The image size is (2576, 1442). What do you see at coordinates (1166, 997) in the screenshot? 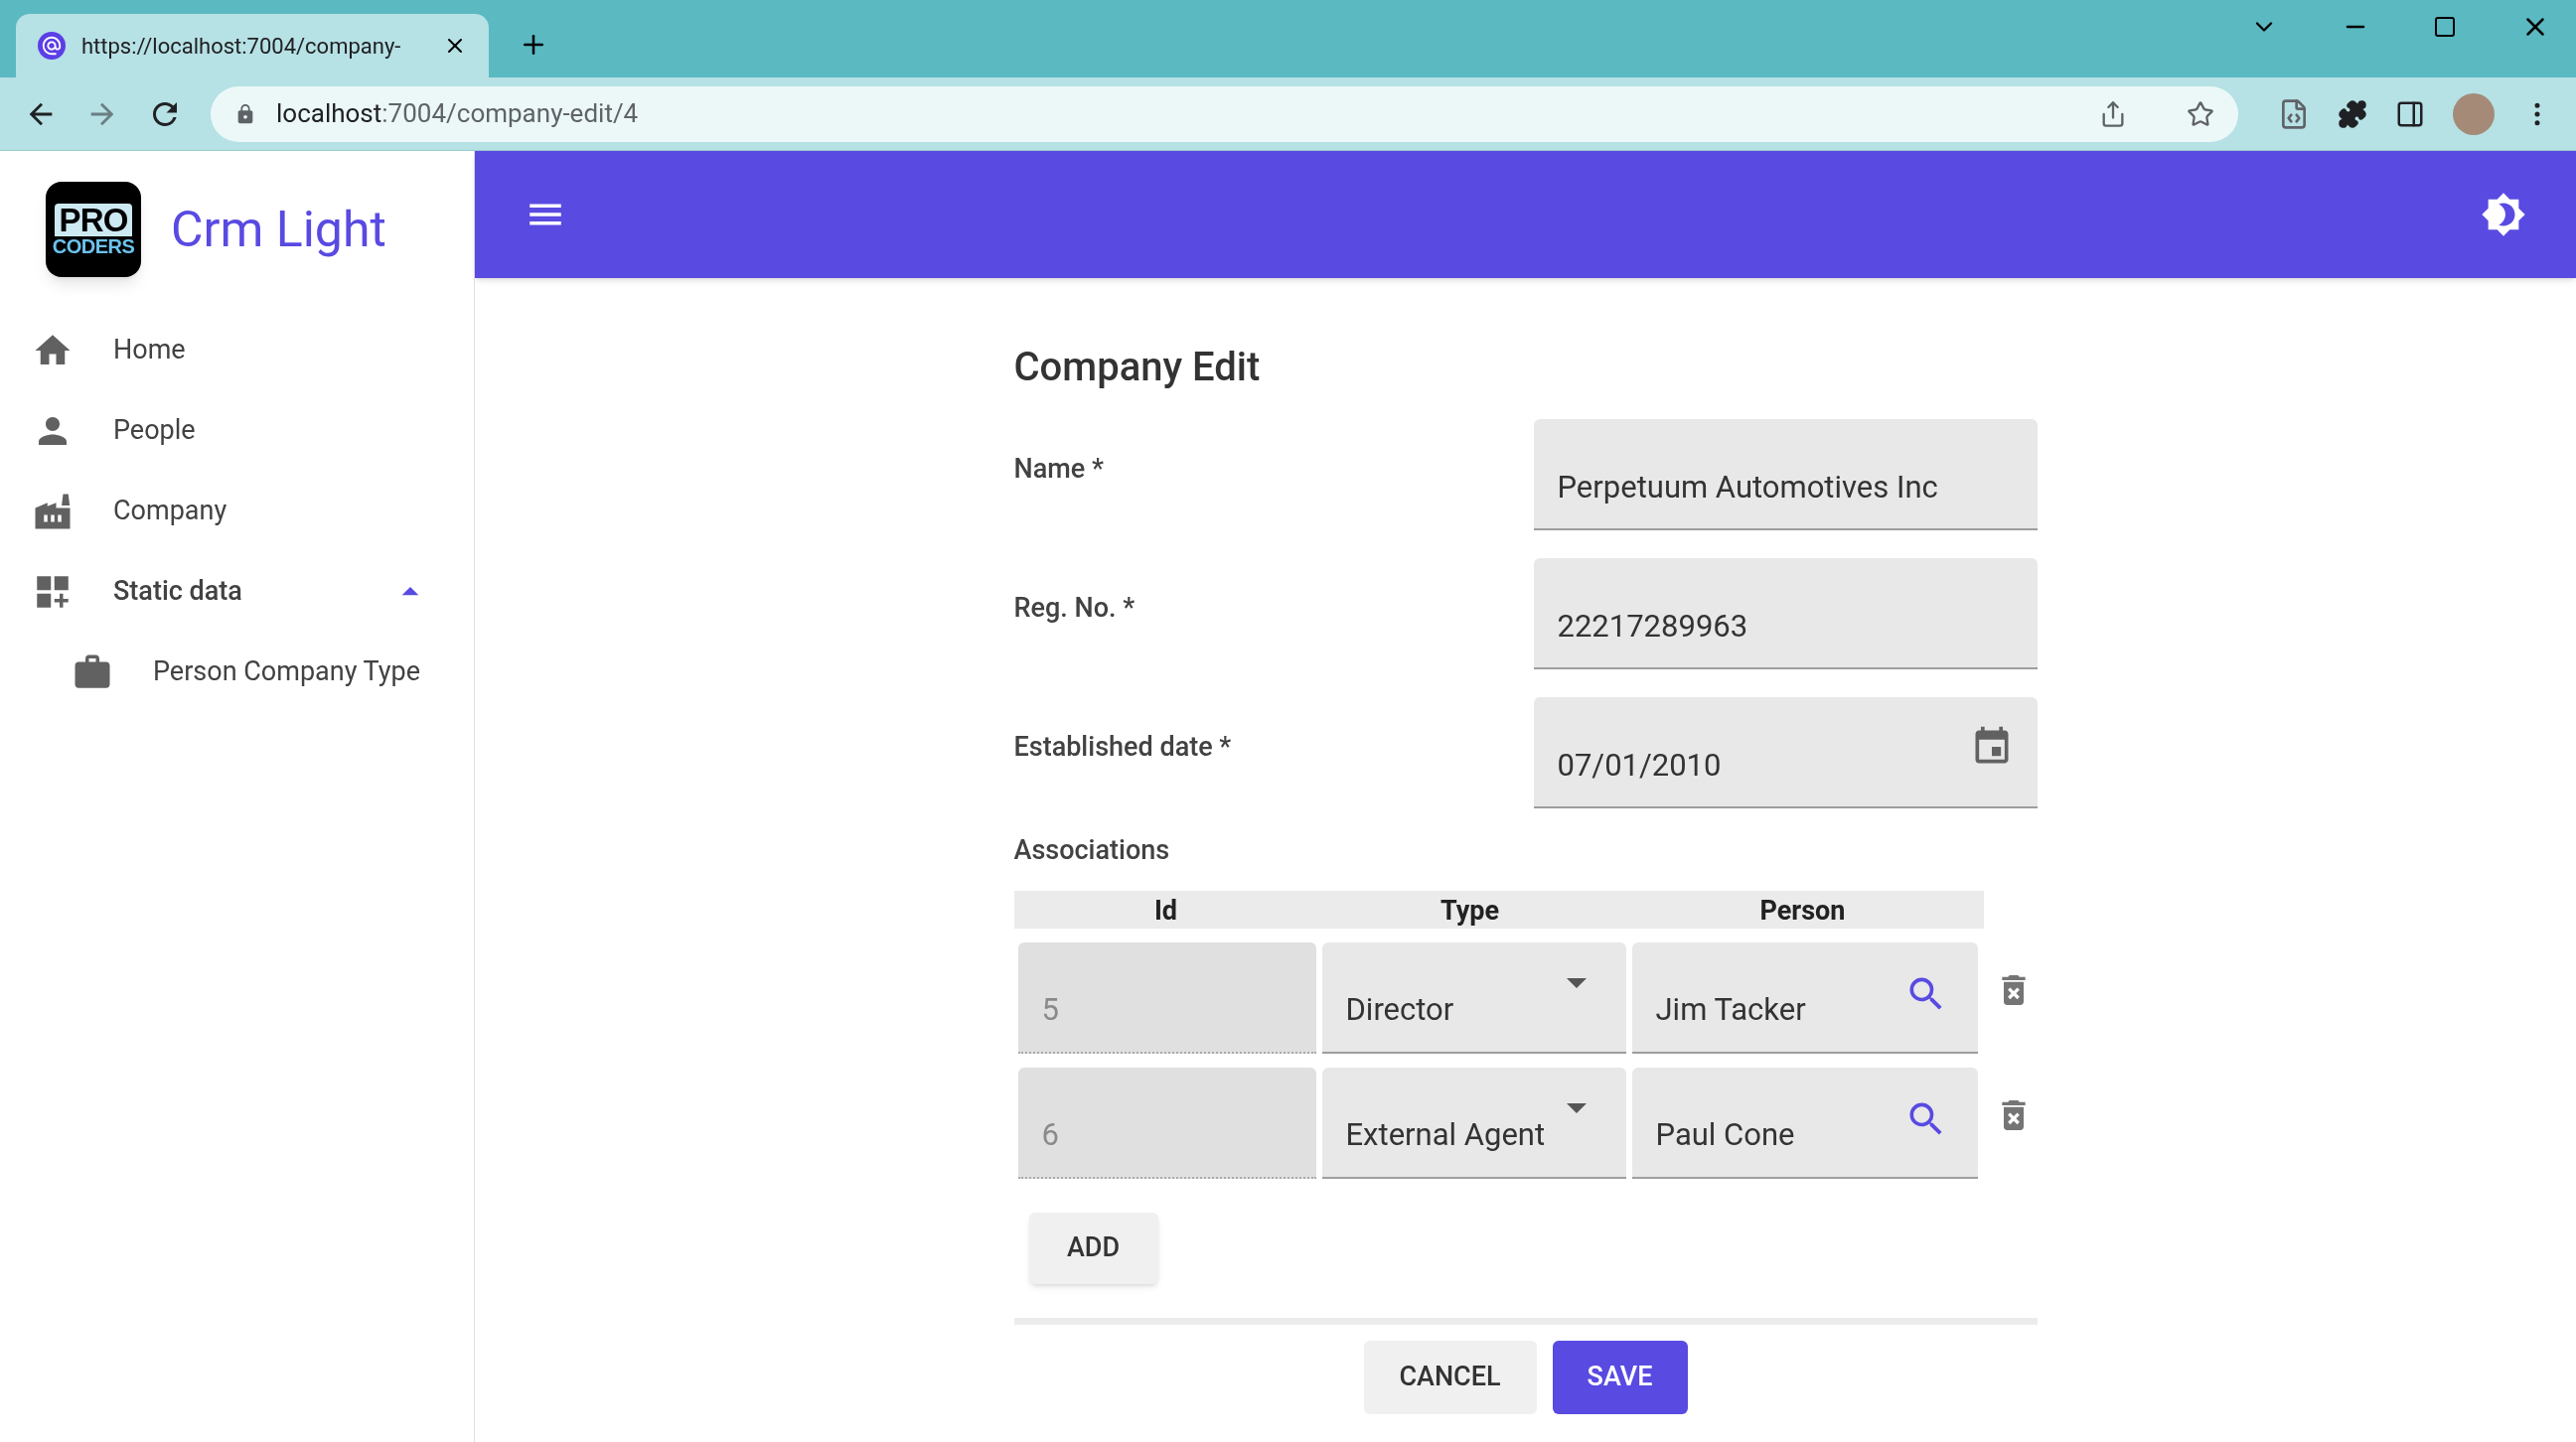
I see `id-field: 5` at bounding box center [1166, 997].